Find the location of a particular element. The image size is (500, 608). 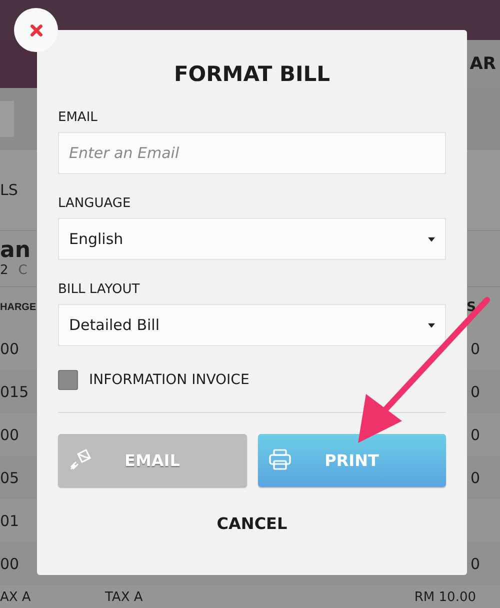

cancel-button: CANCEL is located at coordinates (252, 523).